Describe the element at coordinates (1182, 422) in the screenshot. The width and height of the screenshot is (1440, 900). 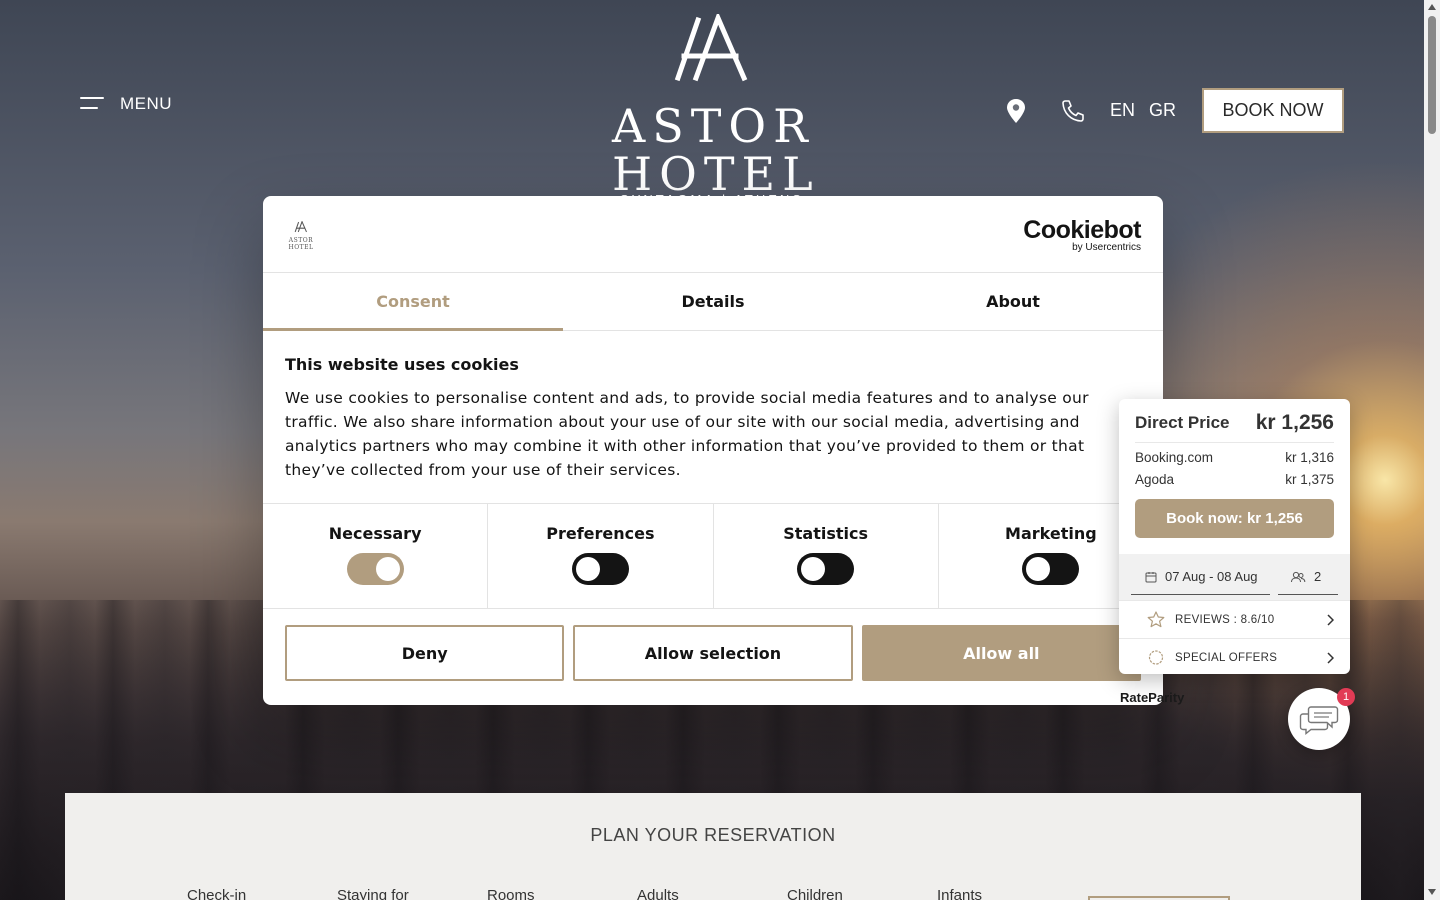
I see `direct-price-label: Direct Price` at that location.